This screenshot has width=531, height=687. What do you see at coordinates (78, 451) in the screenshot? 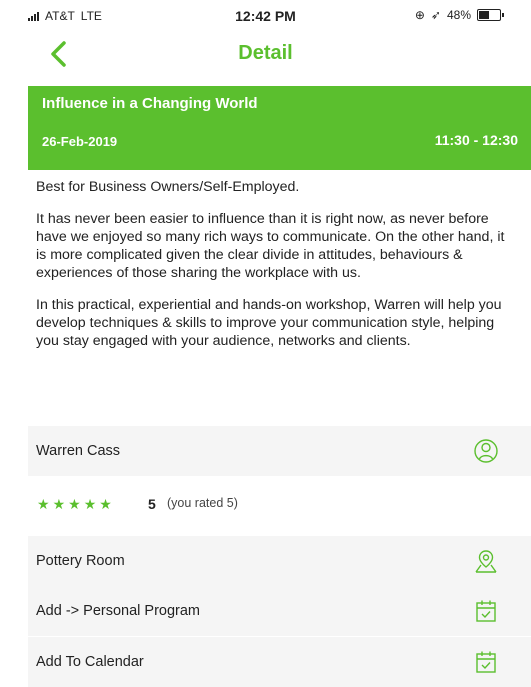
I see `speaker-name: Warren Cass` at bounding box center [78, 451].